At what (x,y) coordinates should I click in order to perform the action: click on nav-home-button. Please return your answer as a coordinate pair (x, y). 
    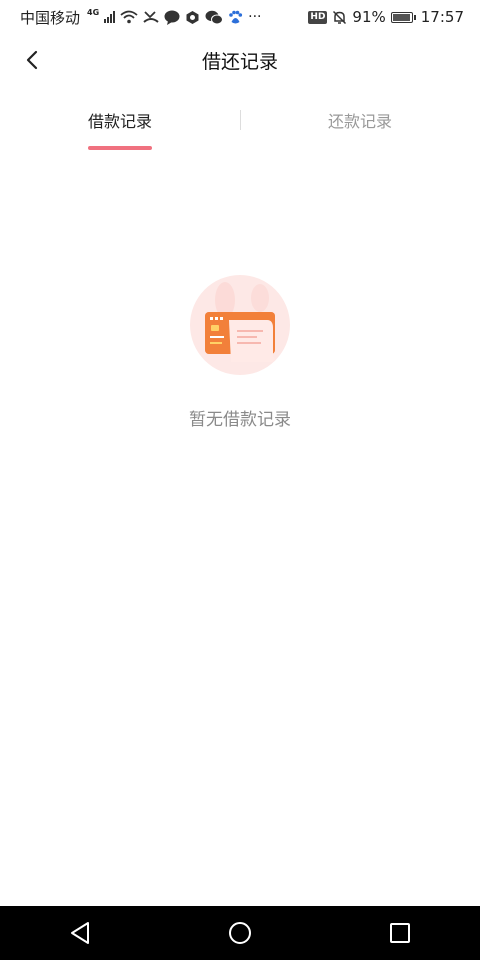
    Looking at the image, I should click on (240, 933).